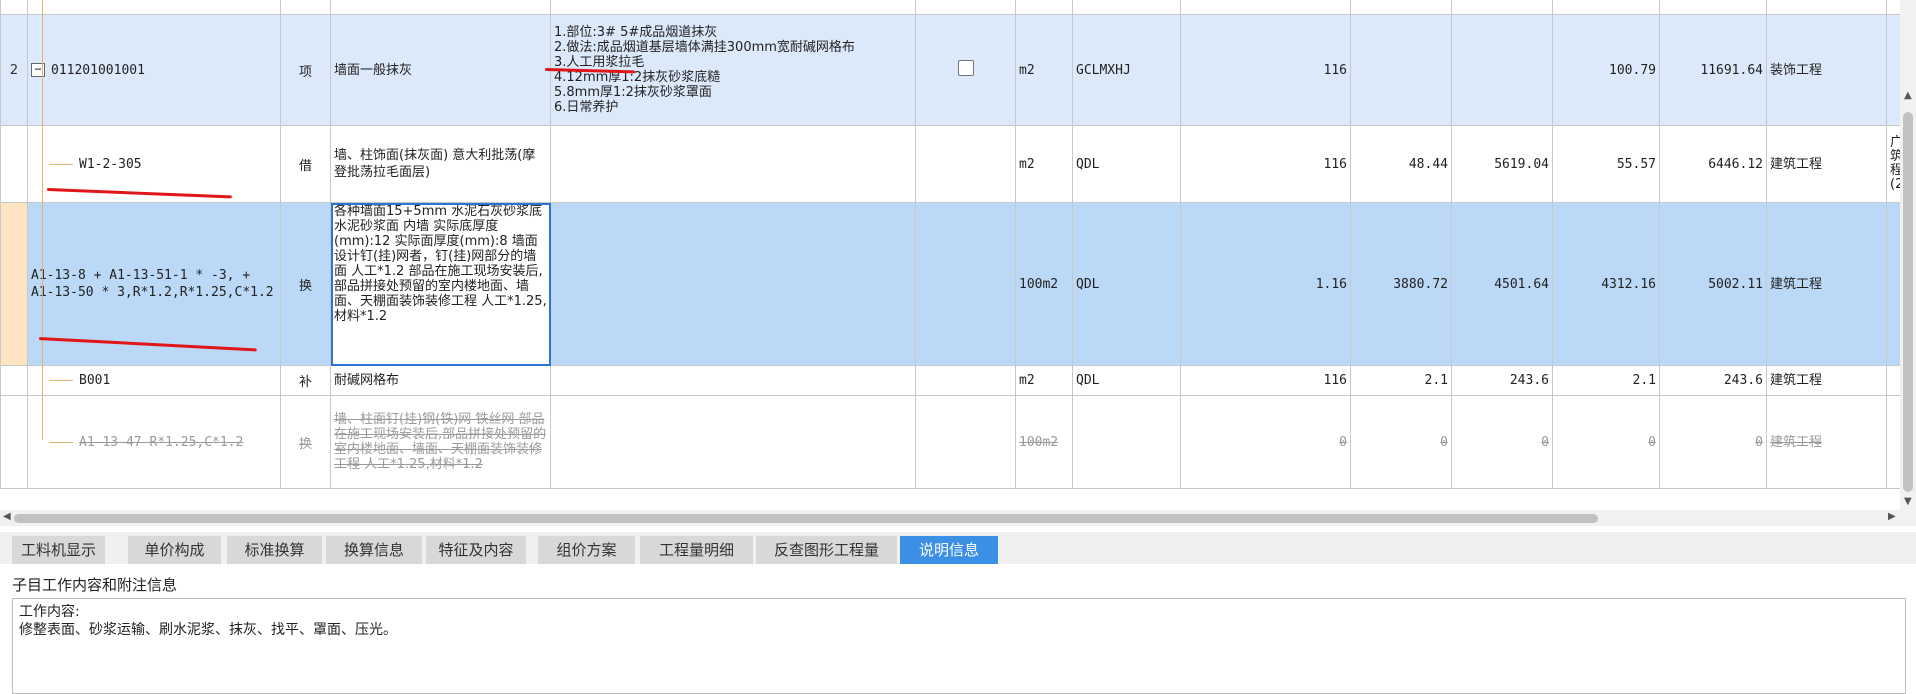 This screenshot has width=1916, height=694. What do you see at coordinates (1713, 70) in the screenshot?
I see `row-total: 11691.64` at bounding box center [1713, 70].